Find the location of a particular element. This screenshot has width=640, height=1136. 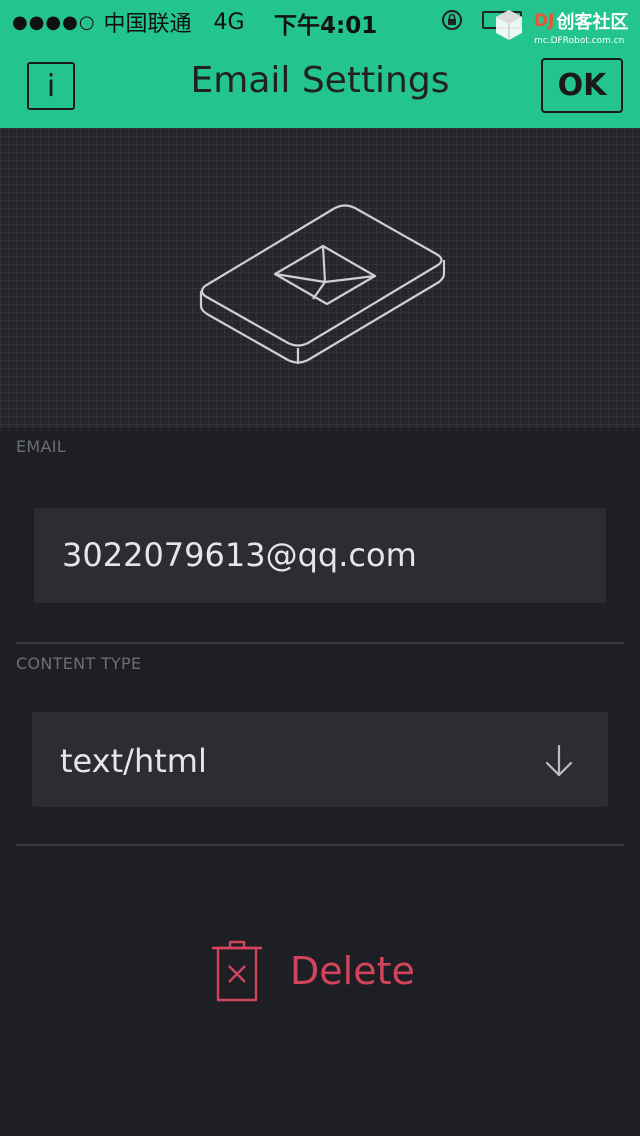

delete-button: Delete is located at coordinates (320, 971).